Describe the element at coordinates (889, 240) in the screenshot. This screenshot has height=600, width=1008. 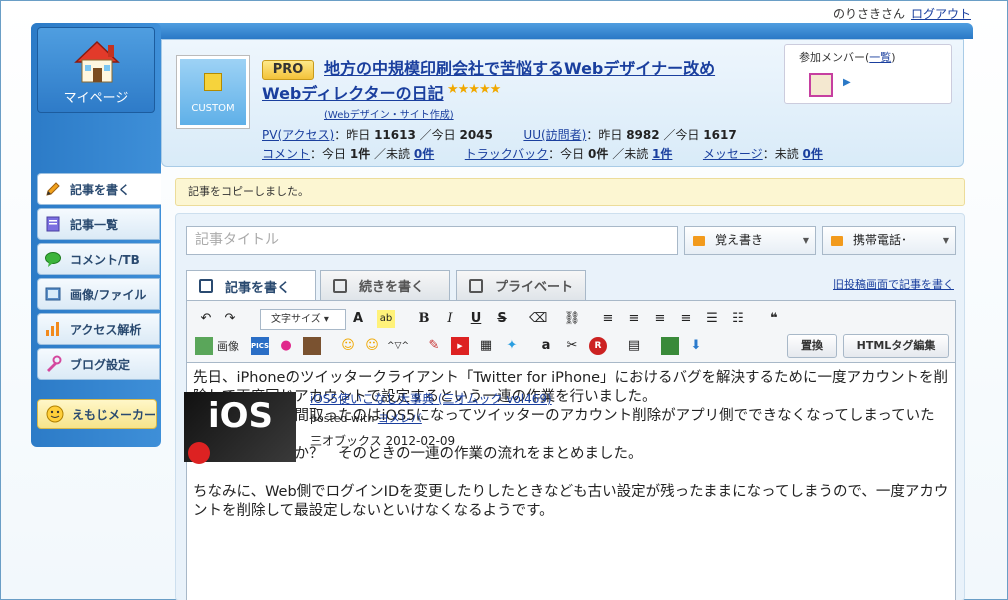
I see `subcategory-select: 携帯電話･ ▼` at that location.